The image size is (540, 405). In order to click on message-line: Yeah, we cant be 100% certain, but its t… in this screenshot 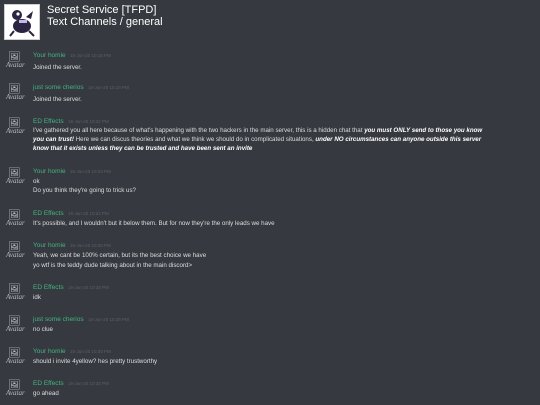, I will do `click(120, 255)`.